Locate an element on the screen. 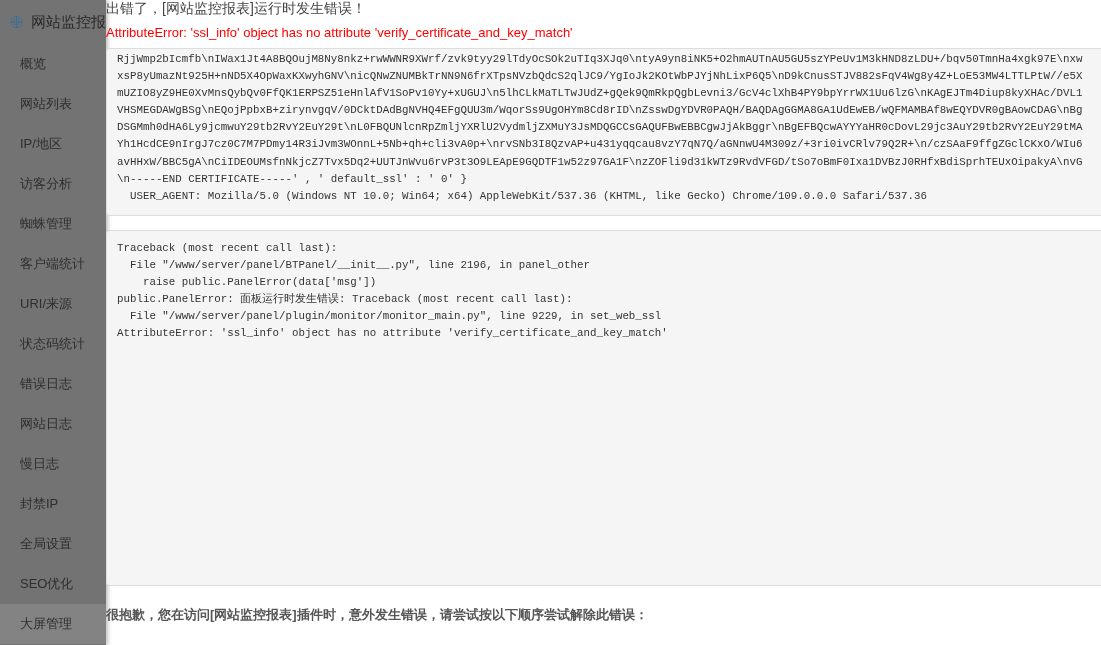 The image size is (1101, 645). sidebar-item: 网站日志 is located at coordinates (53, 424).